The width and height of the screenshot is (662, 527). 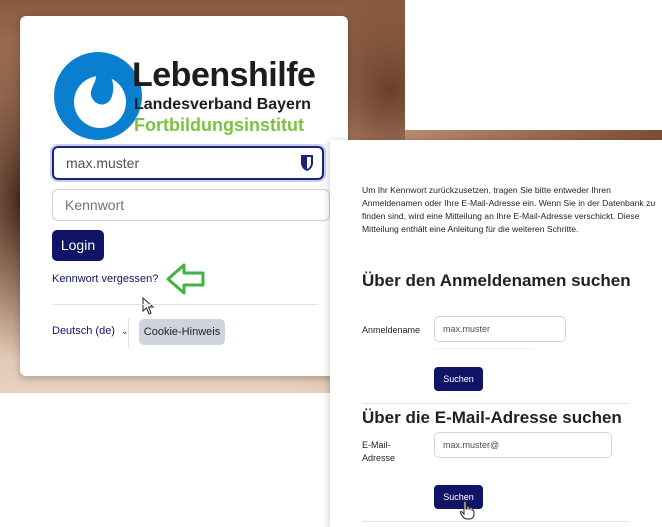 What do you see at coordinates (103, 163) in the screenshot?
I see `username-value: max.muster` at bounding box center [103, 163].